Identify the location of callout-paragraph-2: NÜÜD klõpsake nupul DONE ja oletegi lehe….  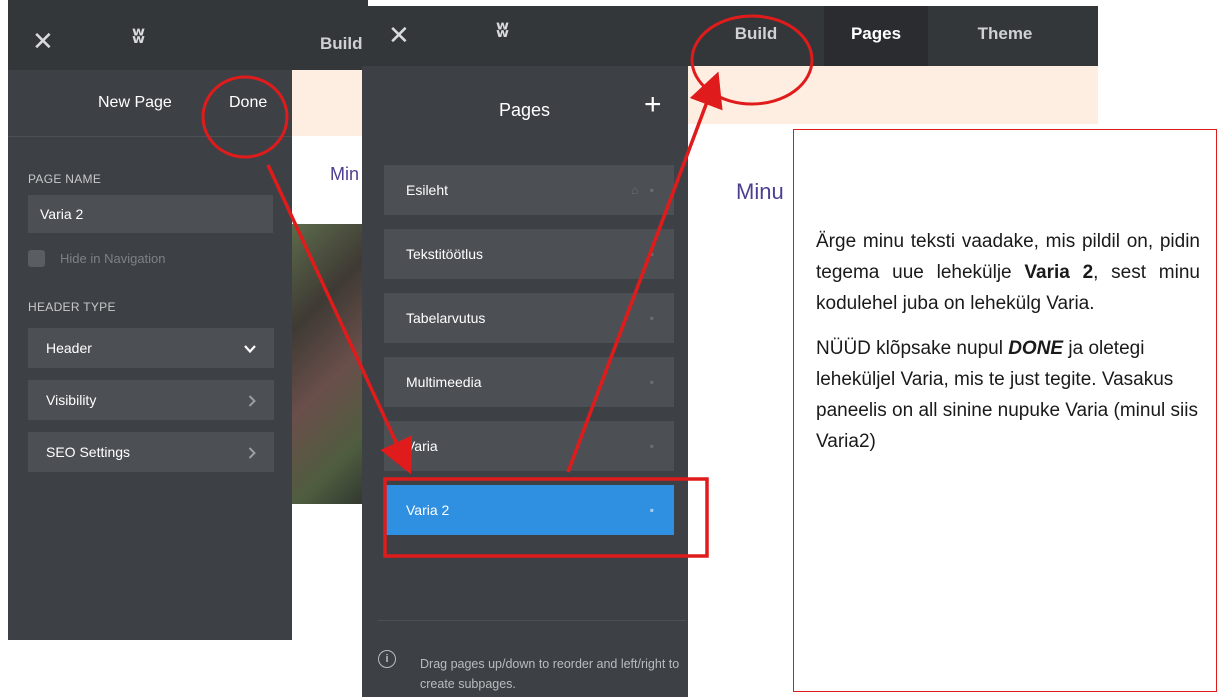
(1008, 395).